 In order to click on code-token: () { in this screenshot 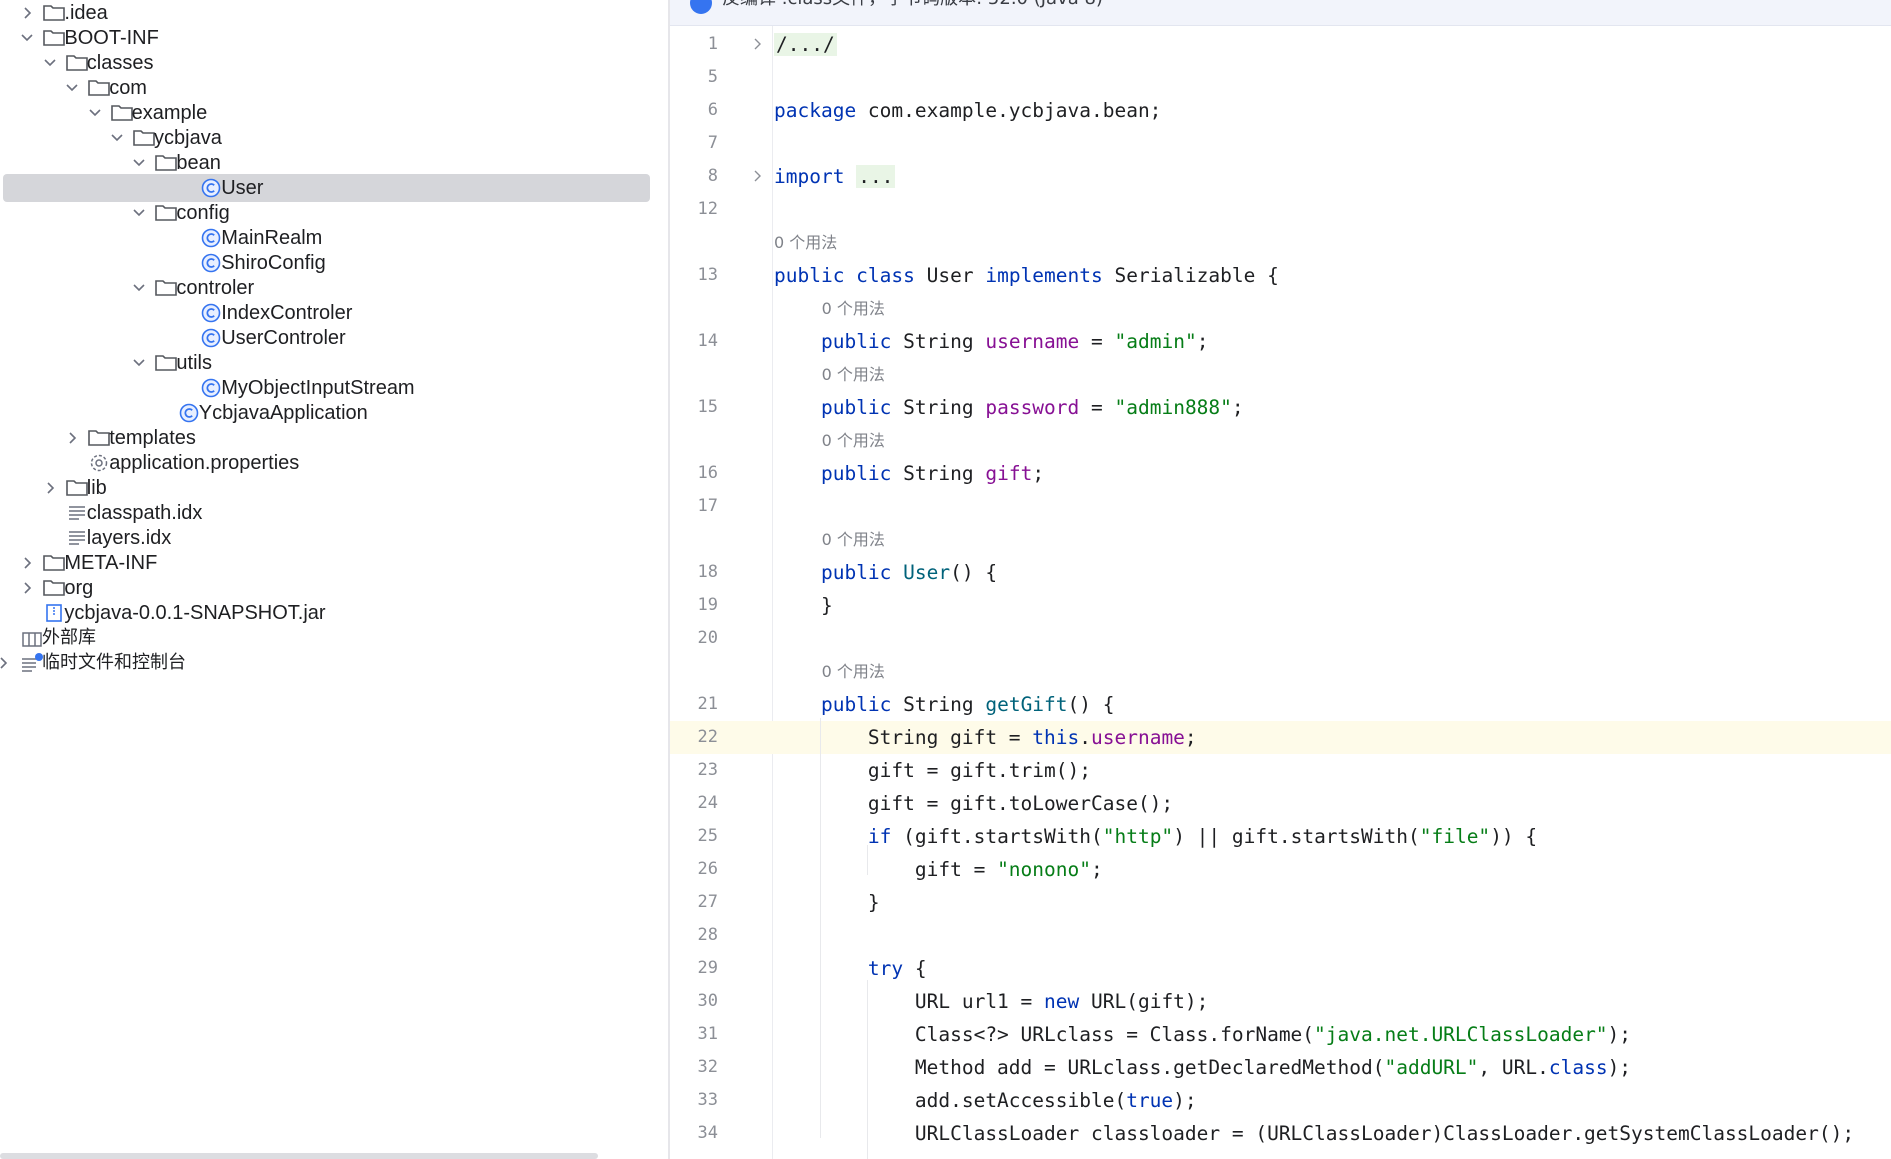, I will do `click(974, 572)`.